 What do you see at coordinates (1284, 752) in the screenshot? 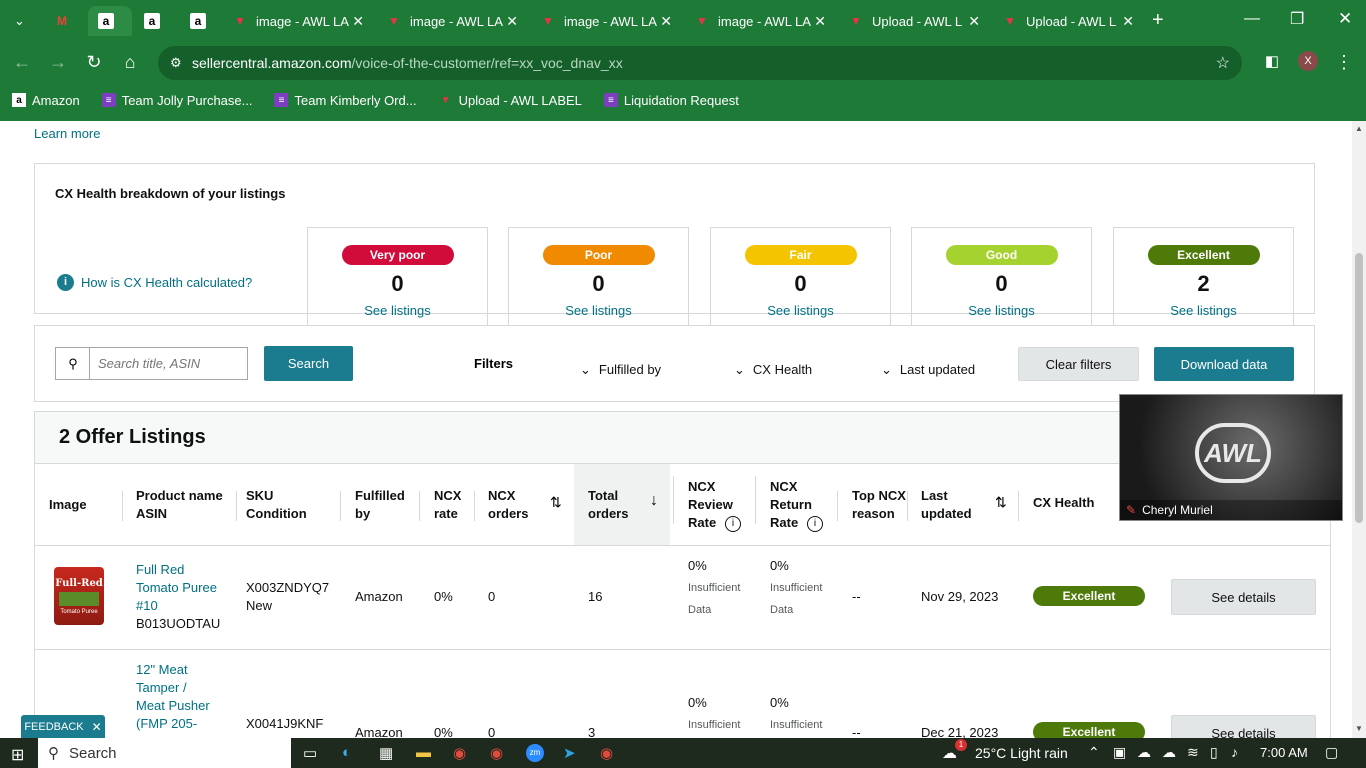
I see `clock: 7:00 AM` at bounding box center [1284, 752].